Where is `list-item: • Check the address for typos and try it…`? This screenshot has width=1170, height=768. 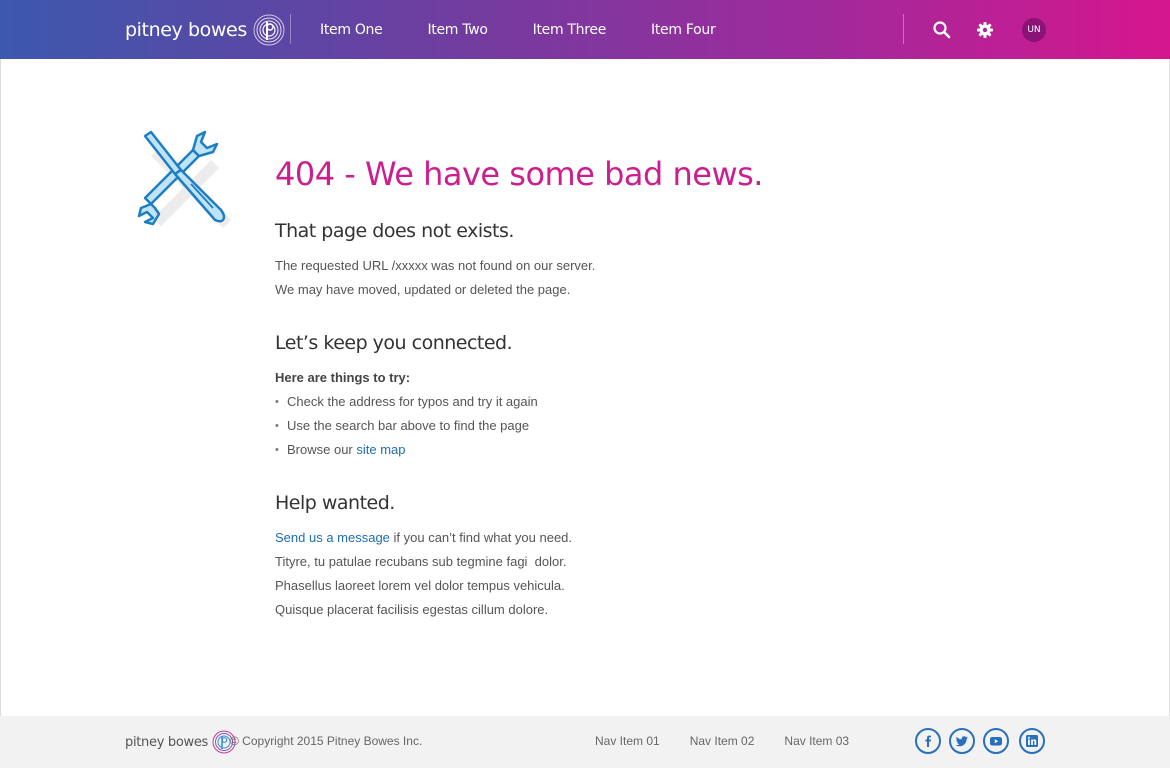
list-item: • Check the address for typos and try it… is located at coordinates (625, 402).